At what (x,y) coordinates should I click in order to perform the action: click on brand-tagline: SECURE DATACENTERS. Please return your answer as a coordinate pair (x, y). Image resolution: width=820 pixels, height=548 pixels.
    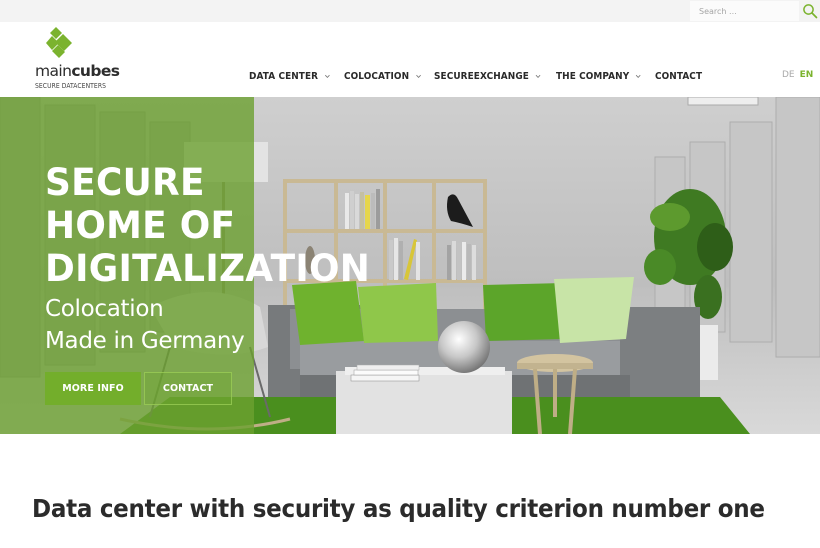
    Looking at the image, I should click on (70, 85).